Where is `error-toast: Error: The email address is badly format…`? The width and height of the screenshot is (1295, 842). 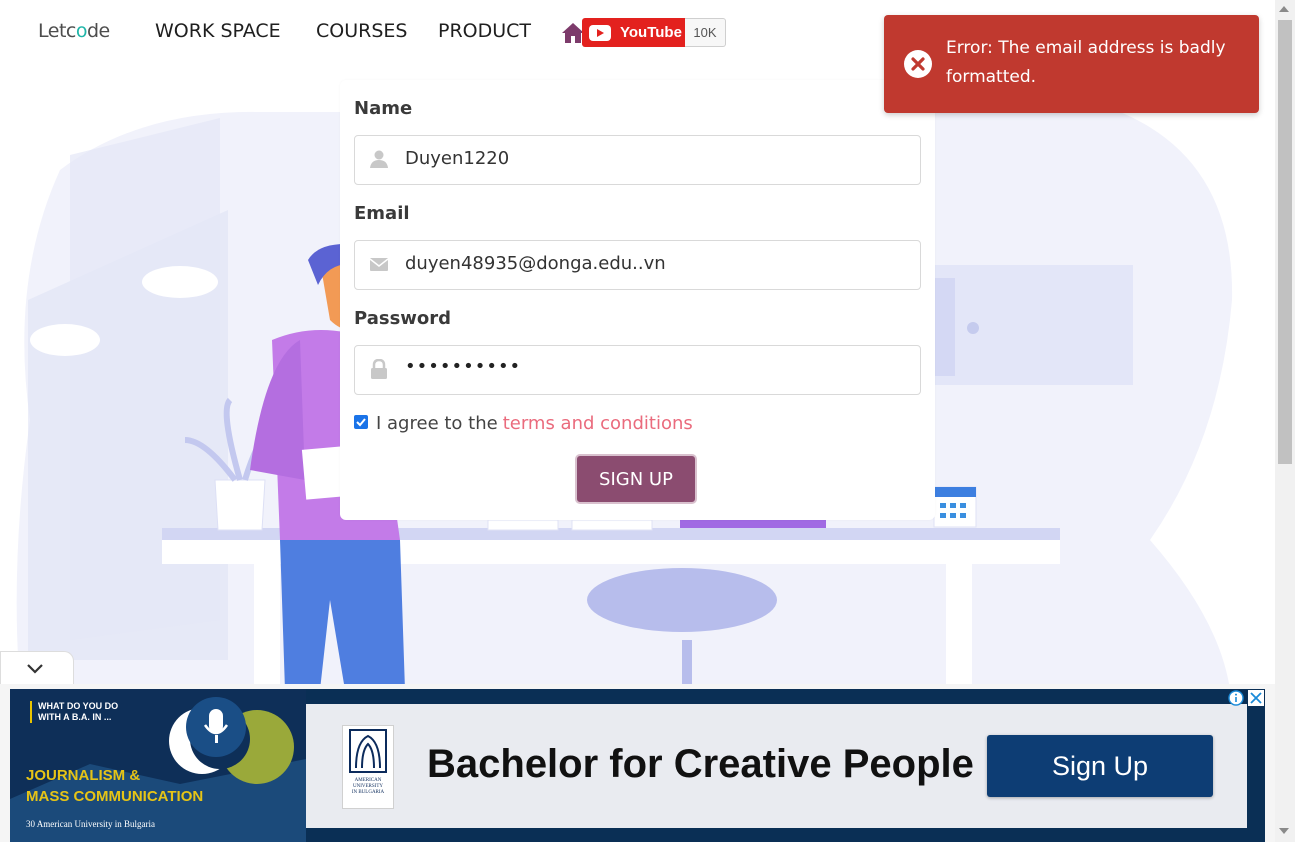
error-toast: Error: The email address is badly format… is located at coordinates (1071, 64).